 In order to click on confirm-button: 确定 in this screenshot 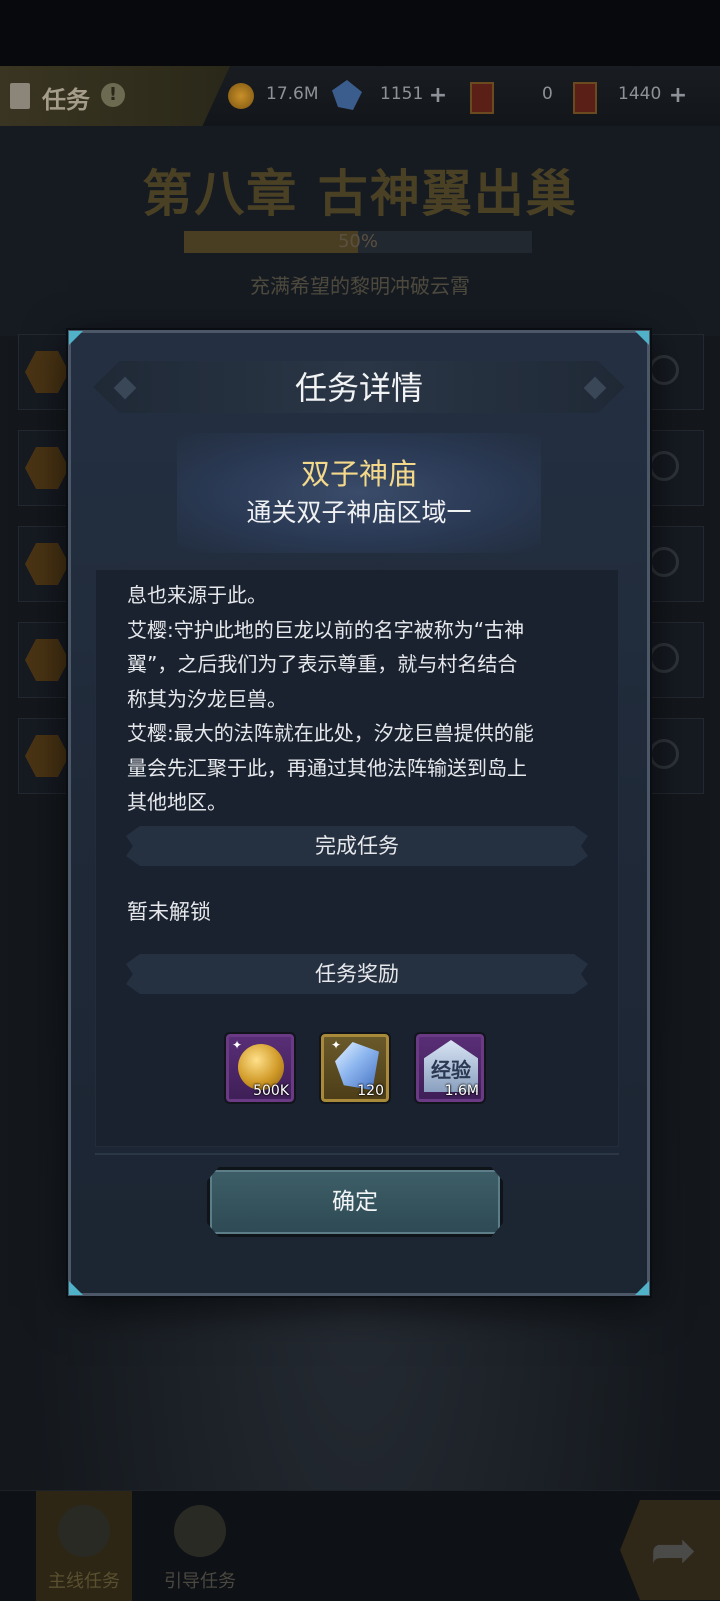, I will do `click(355, 1202)`.